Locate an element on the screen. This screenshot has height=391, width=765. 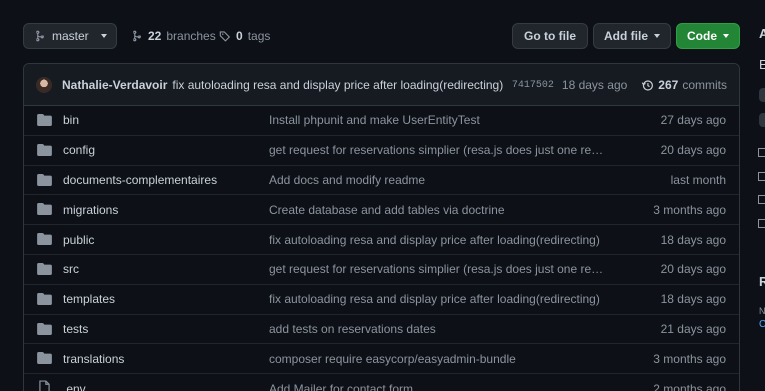
file-commit-message: Add Mailer for contact form is located at coordinates (341, 386).